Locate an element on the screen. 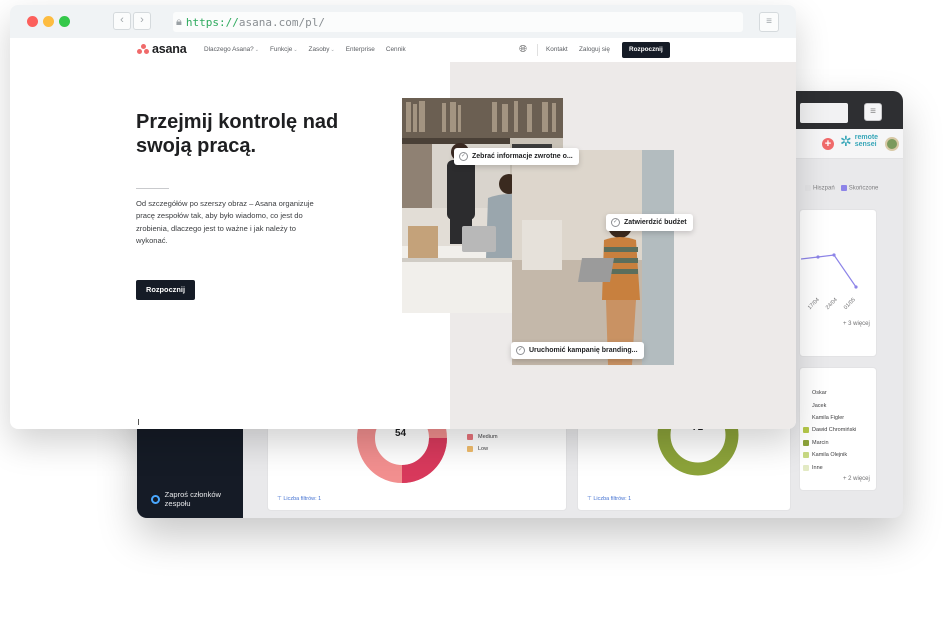  browser-chrome: ‹ › 🔒︎ https://asana.com/pl/ ≡ is located at coordinates (403, 21).